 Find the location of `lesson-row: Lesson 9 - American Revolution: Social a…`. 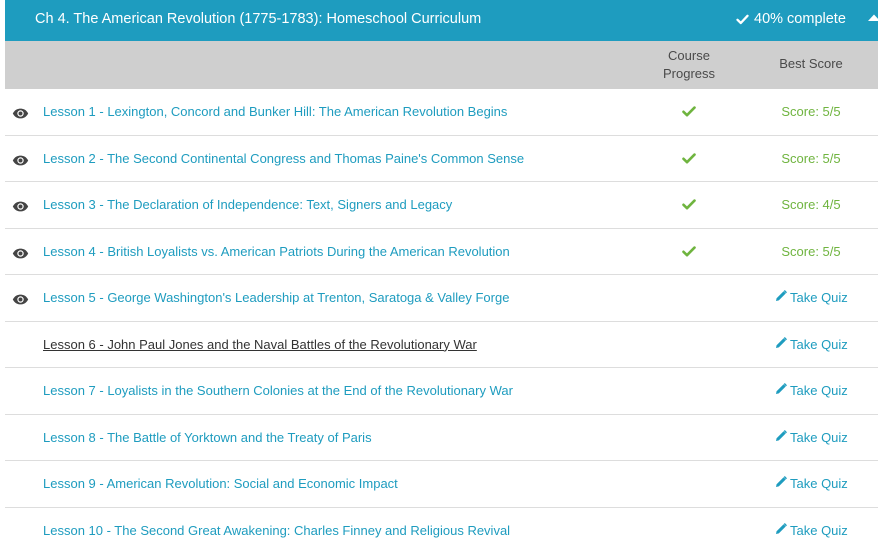

lesson-row: Lesson 9 - American Revolution: Social a… is located at coordinates (441, 484).